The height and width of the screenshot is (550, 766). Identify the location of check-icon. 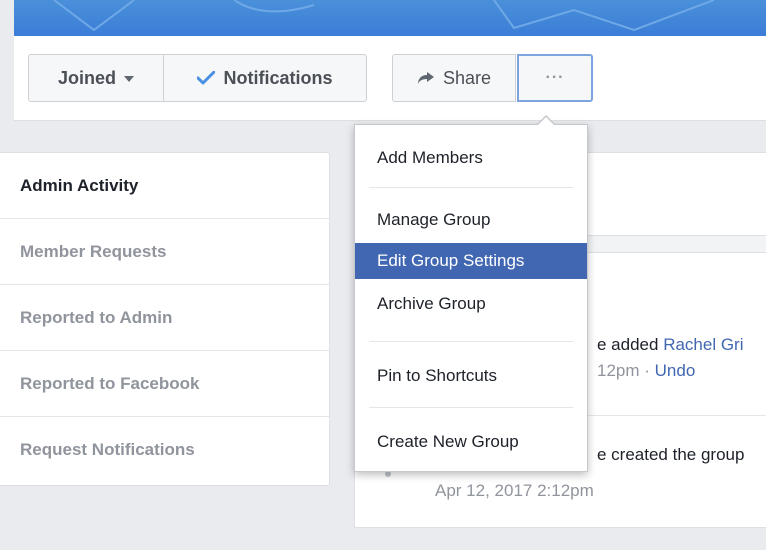
(206, 78).